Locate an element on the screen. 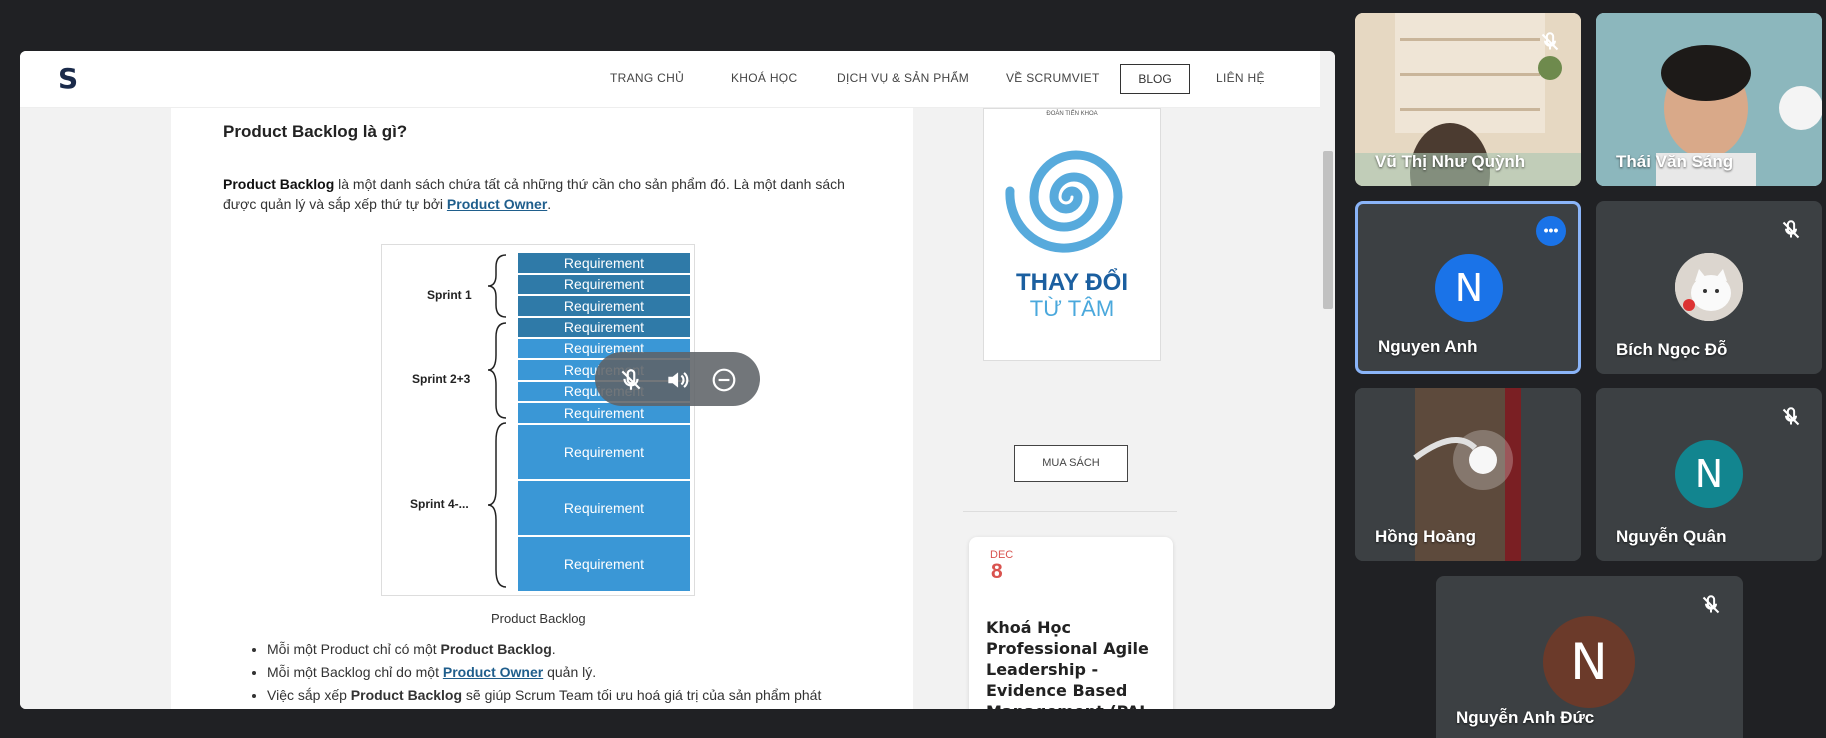 The height and width of the screenshot is (738, 1826). sprint-2-3-label: Sprint 2+3 is located at coordinates (441, 379).